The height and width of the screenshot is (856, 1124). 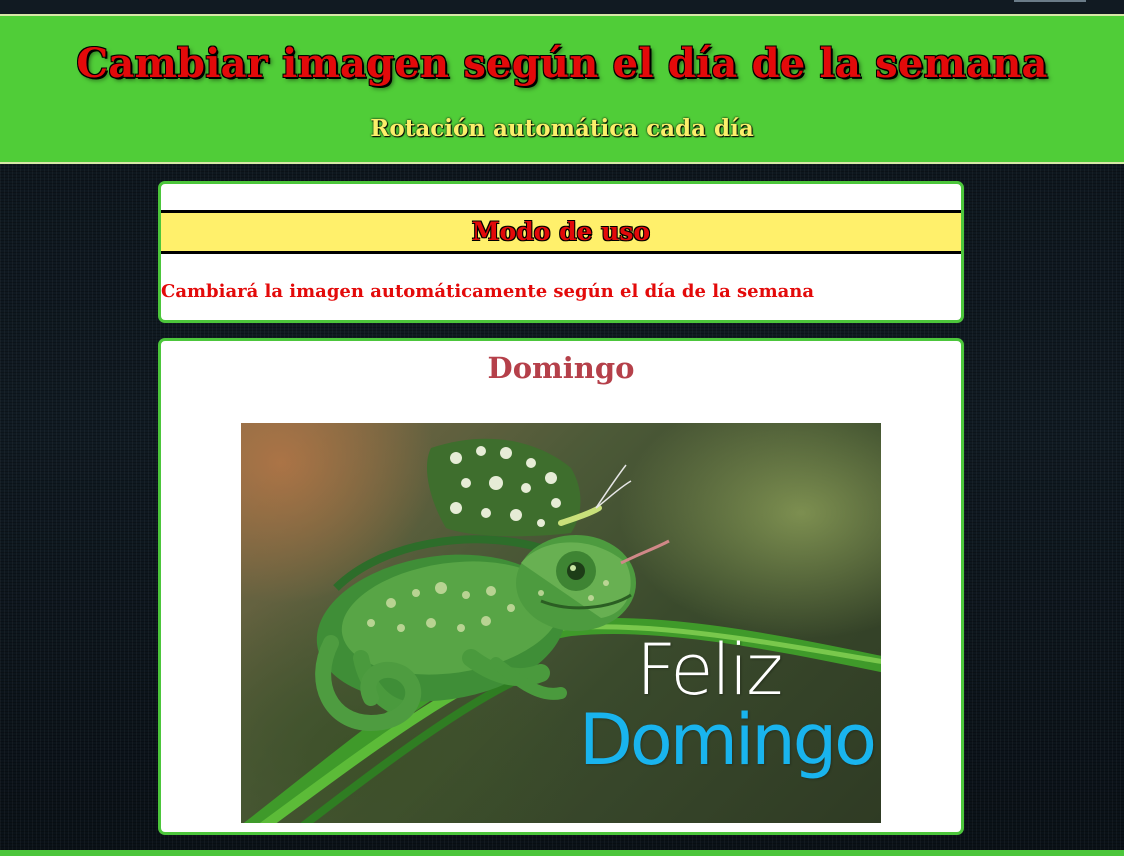 I want to click on image-text-feliz: Feliz, so click(x=709, y=670).